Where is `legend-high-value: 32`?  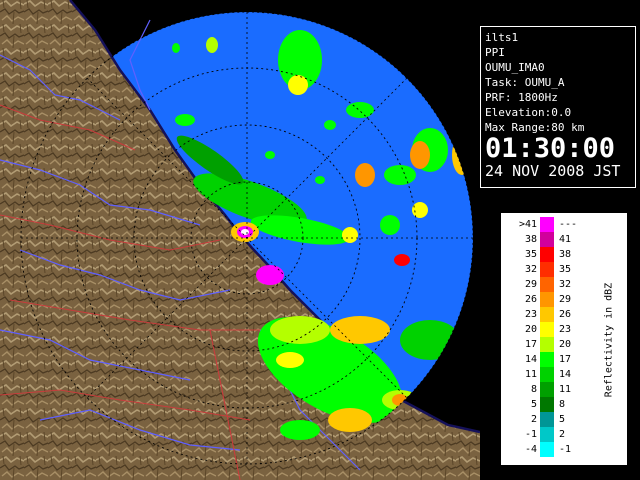
legend-high-value: 32 is located at coordinates (565, 284).